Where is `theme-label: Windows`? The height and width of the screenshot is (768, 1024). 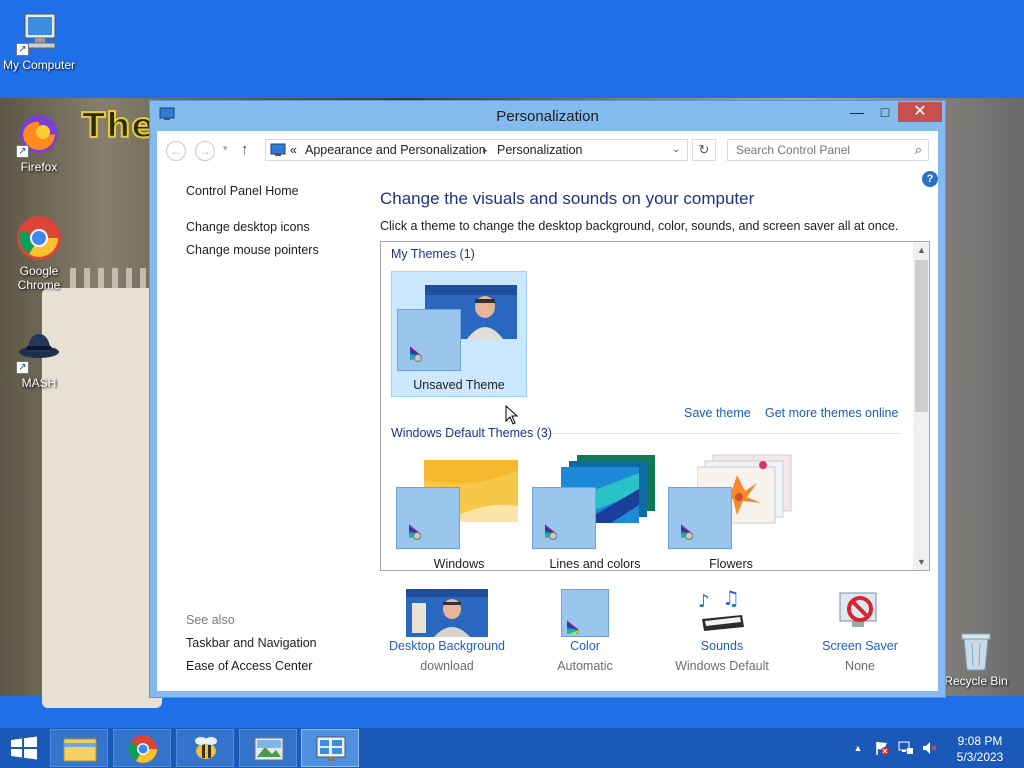 theme-label: Windows is located at coordinates (459, 564).